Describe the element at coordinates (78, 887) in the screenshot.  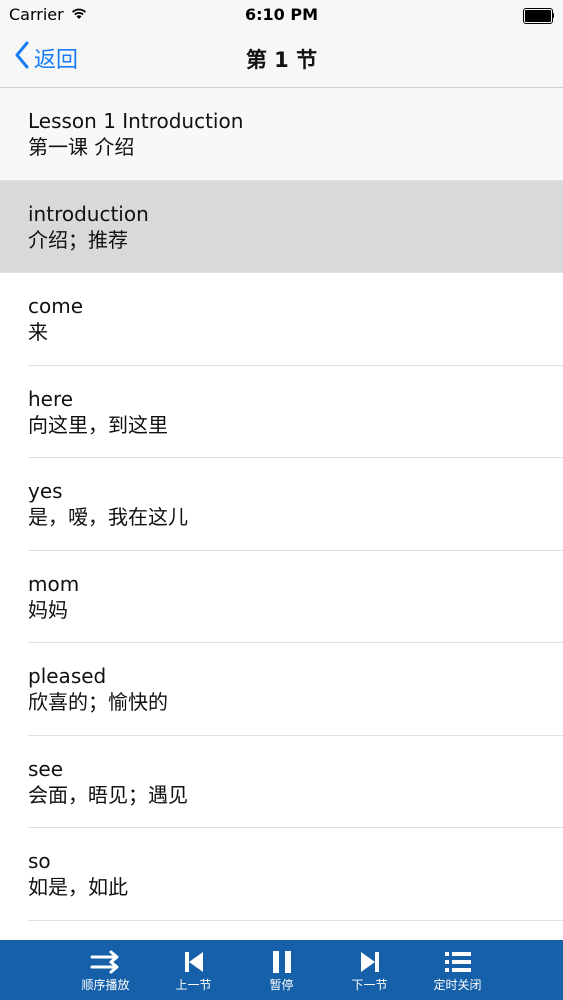
I see `chinese-text: 如是，如此` at that location.